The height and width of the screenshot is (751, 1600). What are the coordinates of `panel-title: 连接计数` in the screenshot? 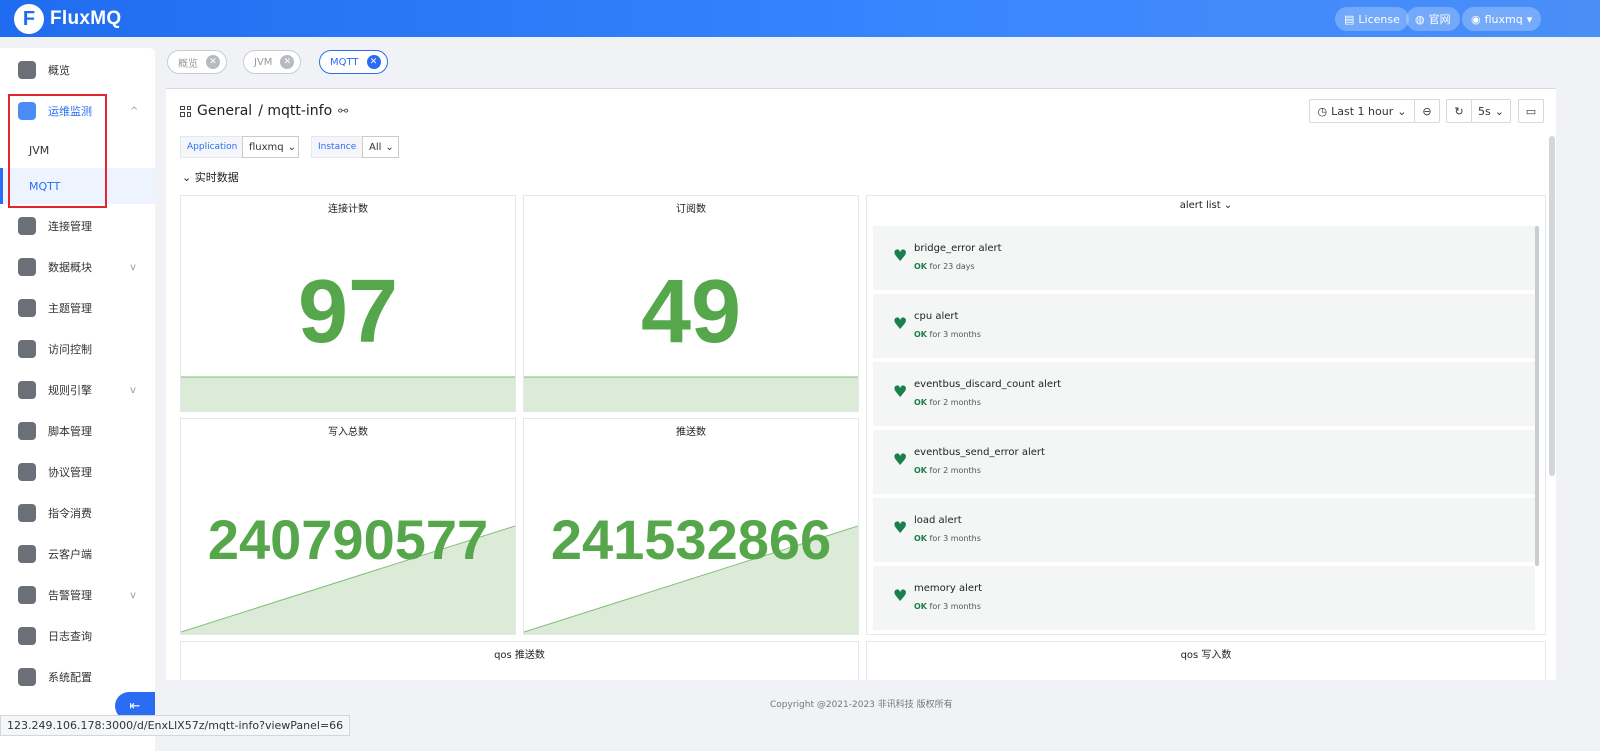 It's located at (348, 209).